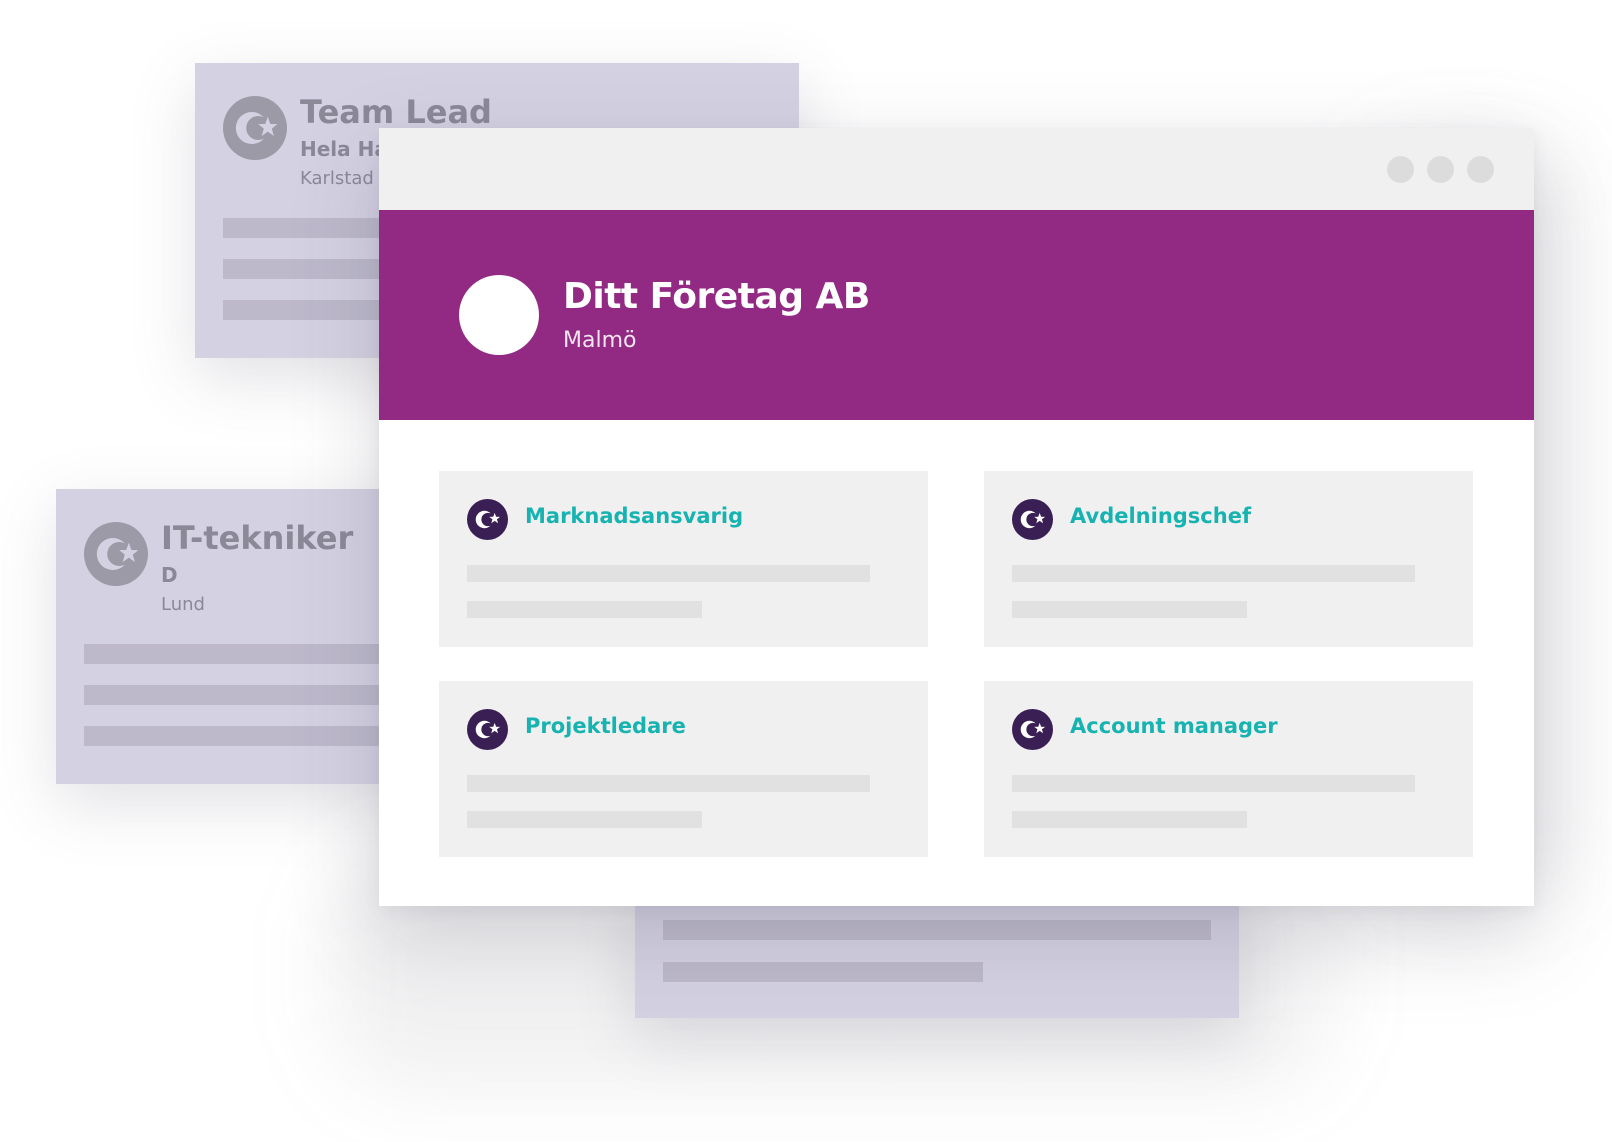 The width and height of the screenshot is (1612, 1142). Describe the element at coordinates (600, 340) in the screenshot. I see `company-city: Malmö` at that location.